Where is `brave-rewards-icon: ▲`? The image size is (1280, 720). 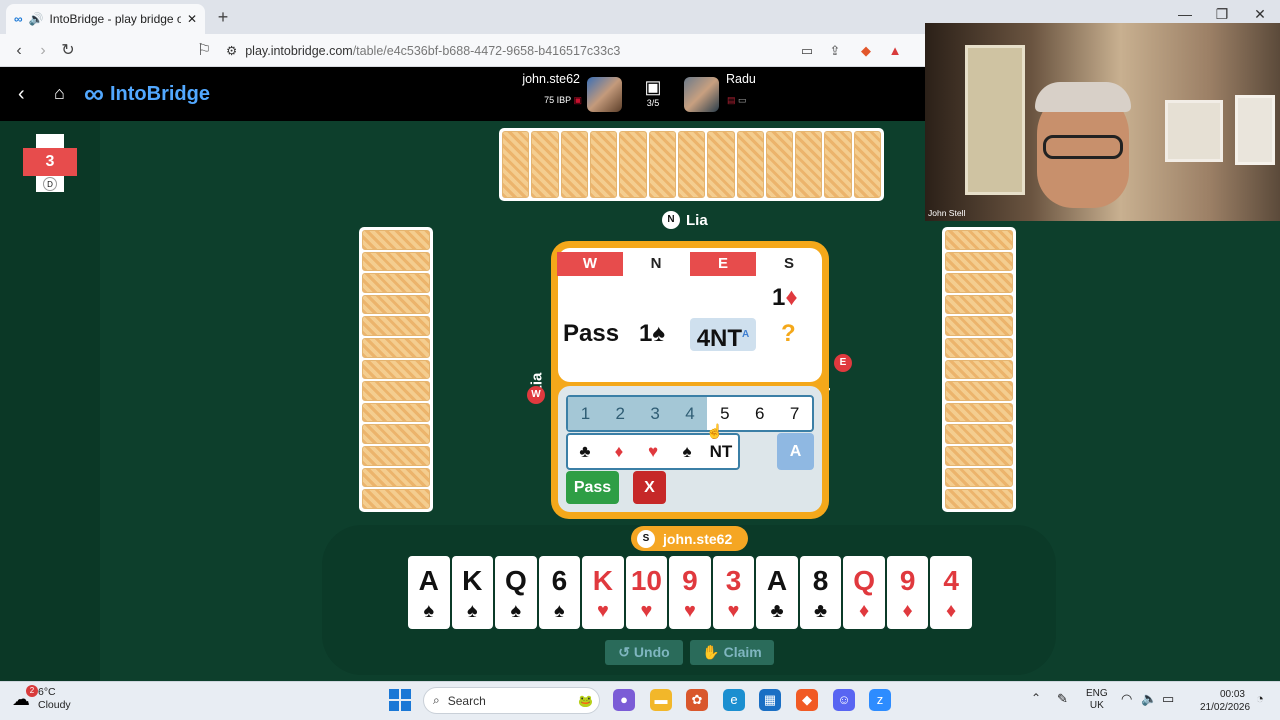
brave-rewards-icon: ▲ is located at coordinates (895, 51).